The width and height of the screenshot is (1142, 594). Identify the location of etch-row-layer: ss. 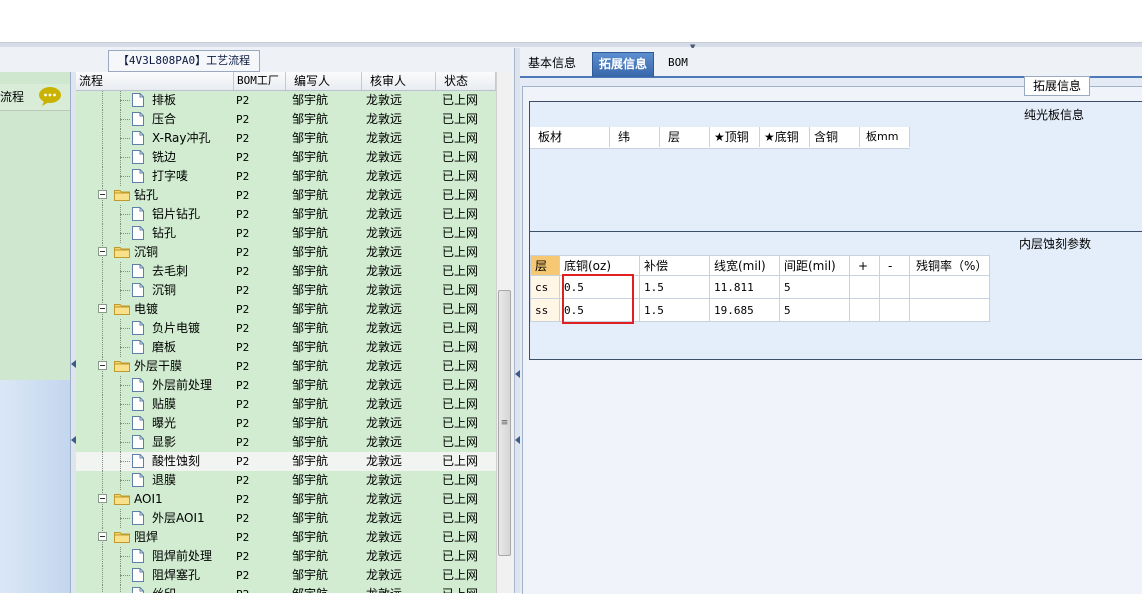
(545, 310).